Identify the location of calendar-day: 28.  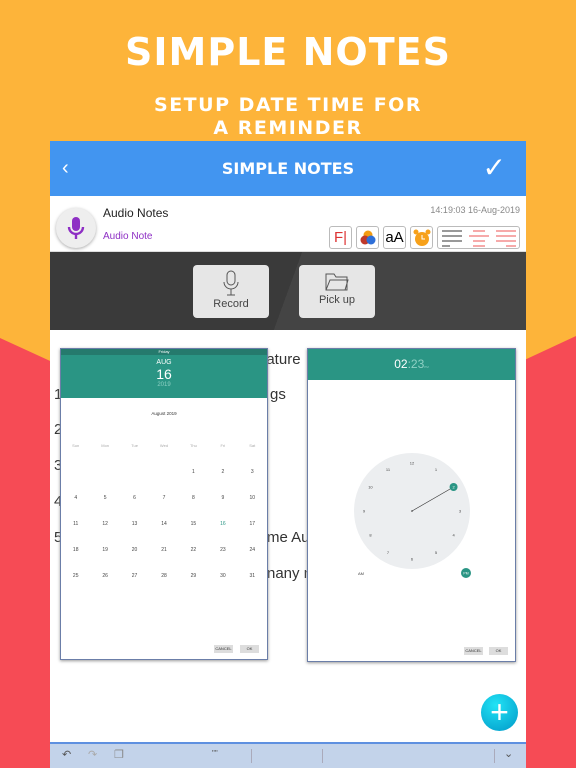
(163, 576).